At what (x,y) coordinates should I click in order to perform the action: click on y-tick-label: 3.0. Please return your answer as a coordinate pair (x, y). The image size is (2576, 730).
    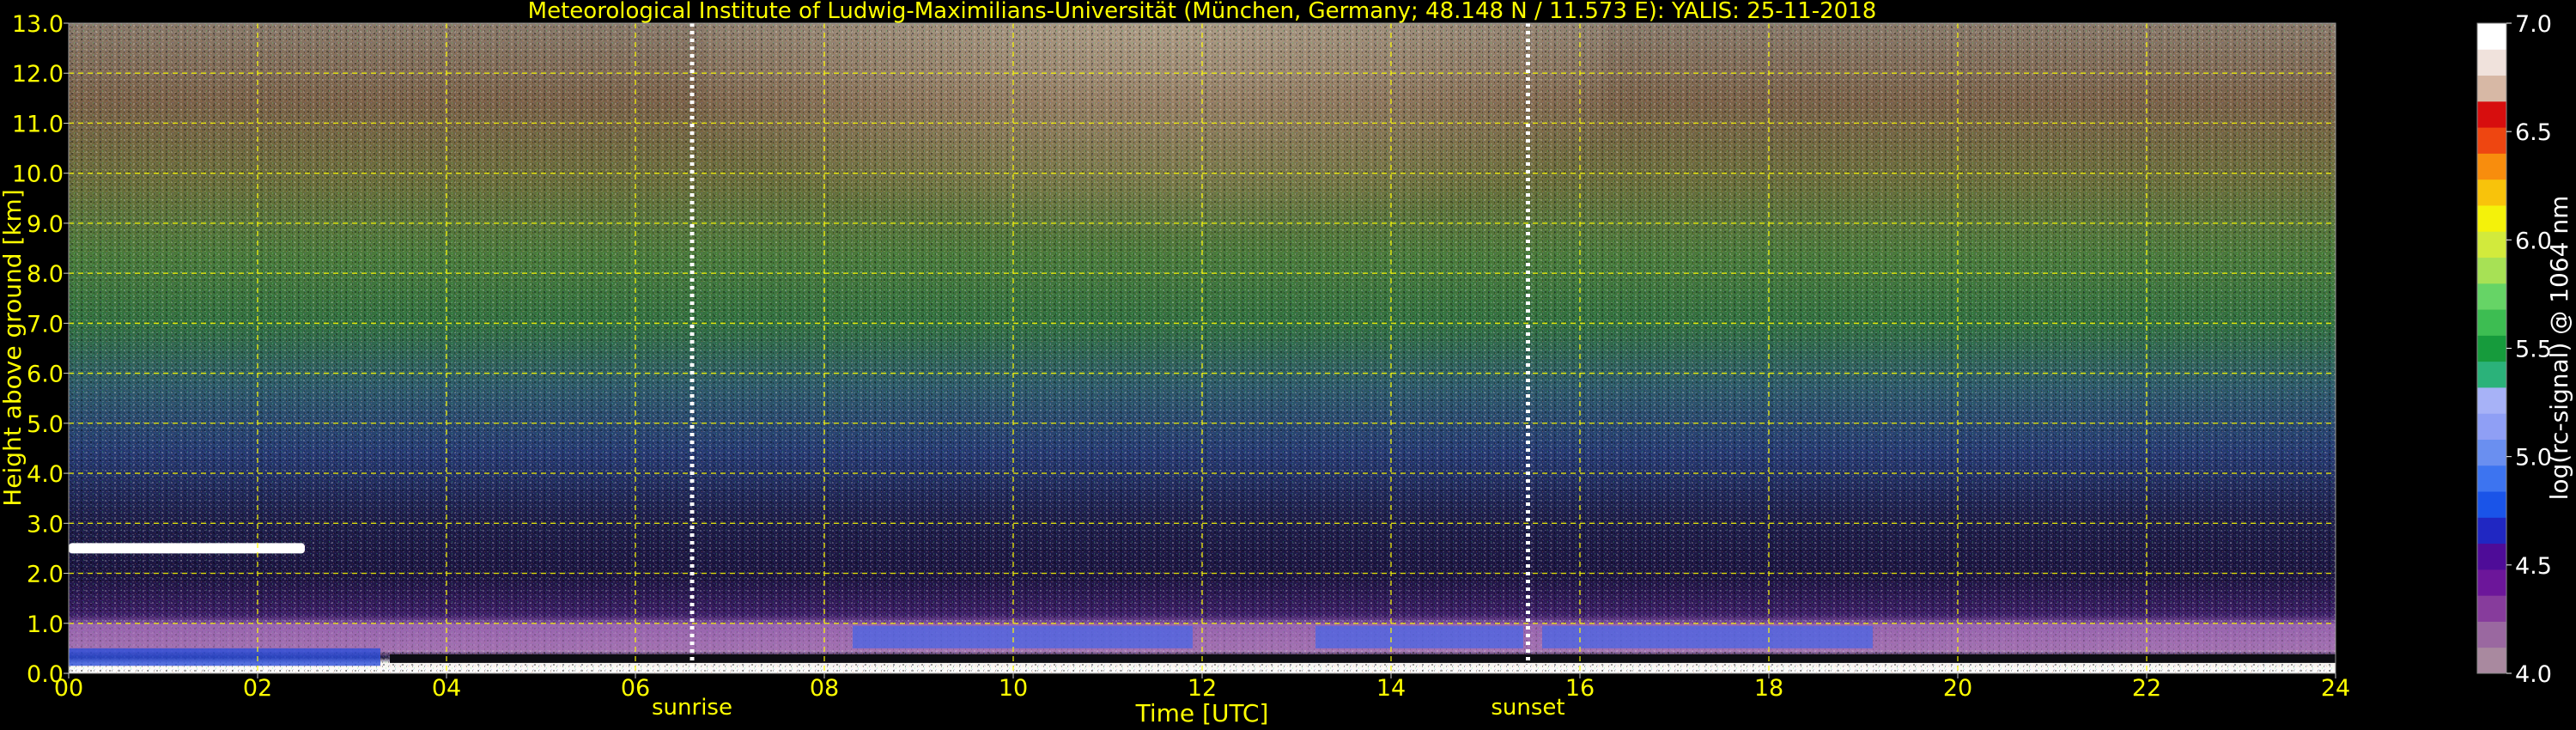
    Looking at the image, I should click on (45, 524).